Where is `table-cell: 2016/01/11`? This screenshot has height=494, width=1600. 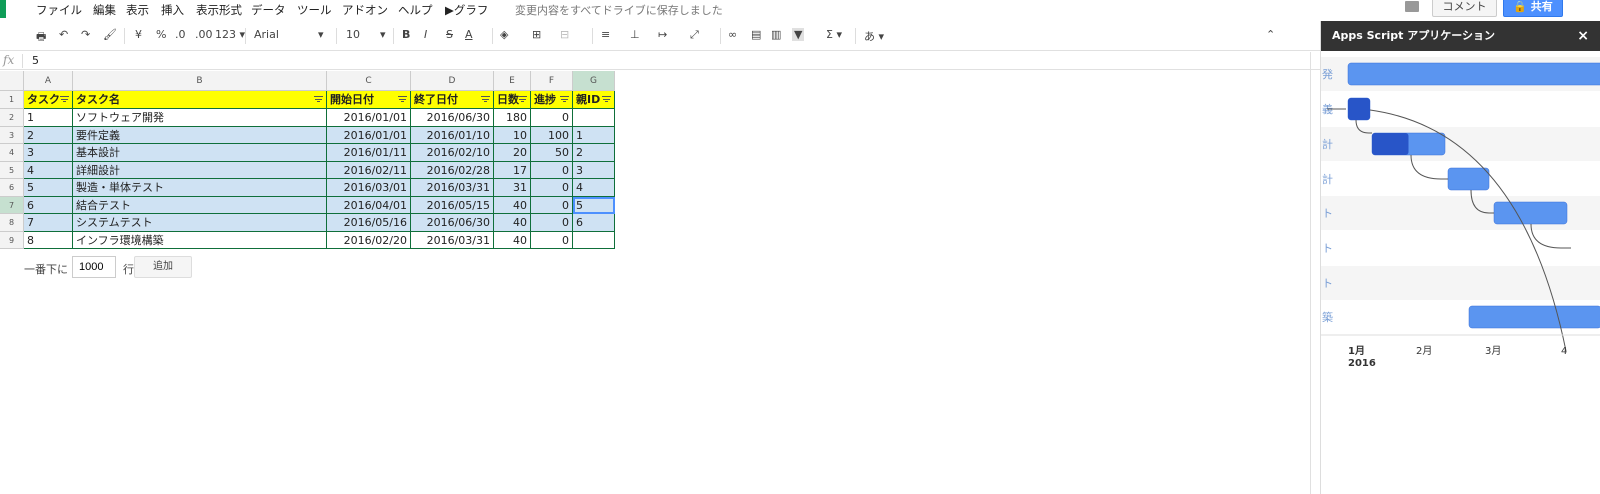
table-cell: 2016/01/11 is located at coordinates (369, 153).